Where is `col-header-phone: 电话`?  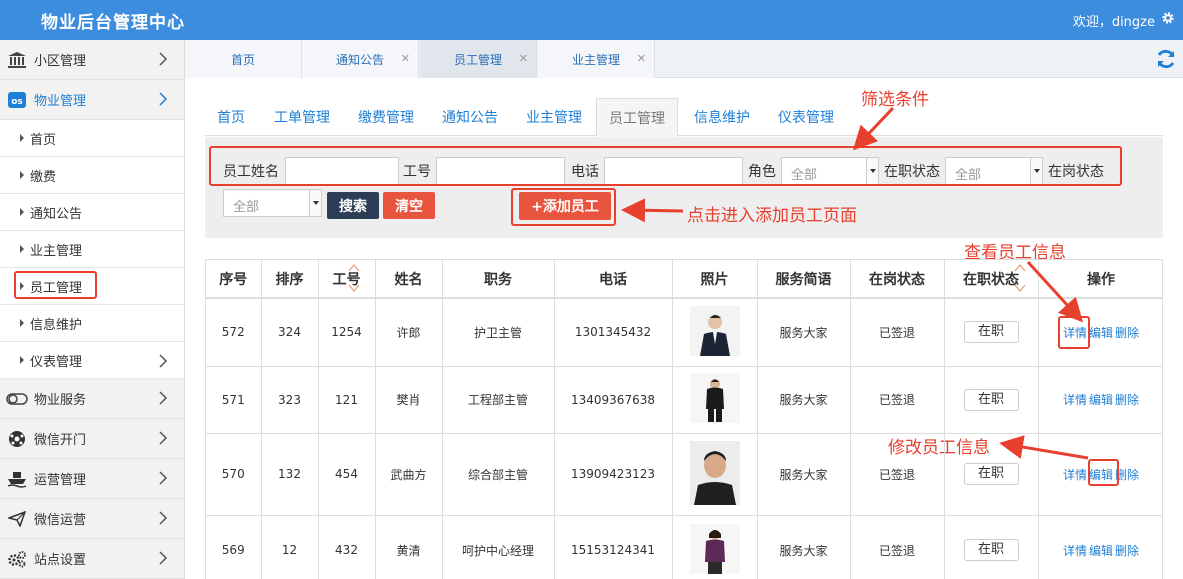
col-header-phone: 电话 is located at coordinates (613, 279).